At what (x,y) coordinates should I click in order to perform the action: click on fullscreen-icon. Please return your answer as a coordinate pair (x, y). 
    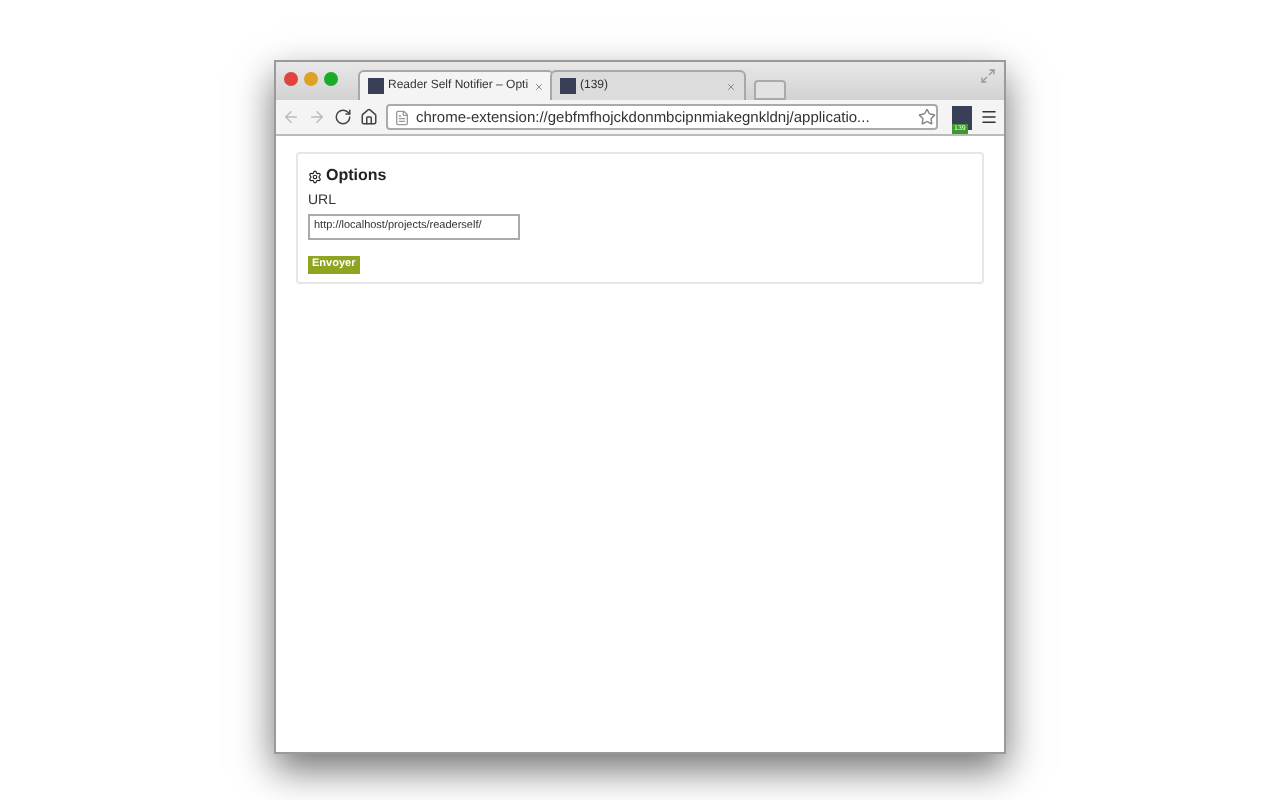
    Looking at the image, I should click on (988, 76).